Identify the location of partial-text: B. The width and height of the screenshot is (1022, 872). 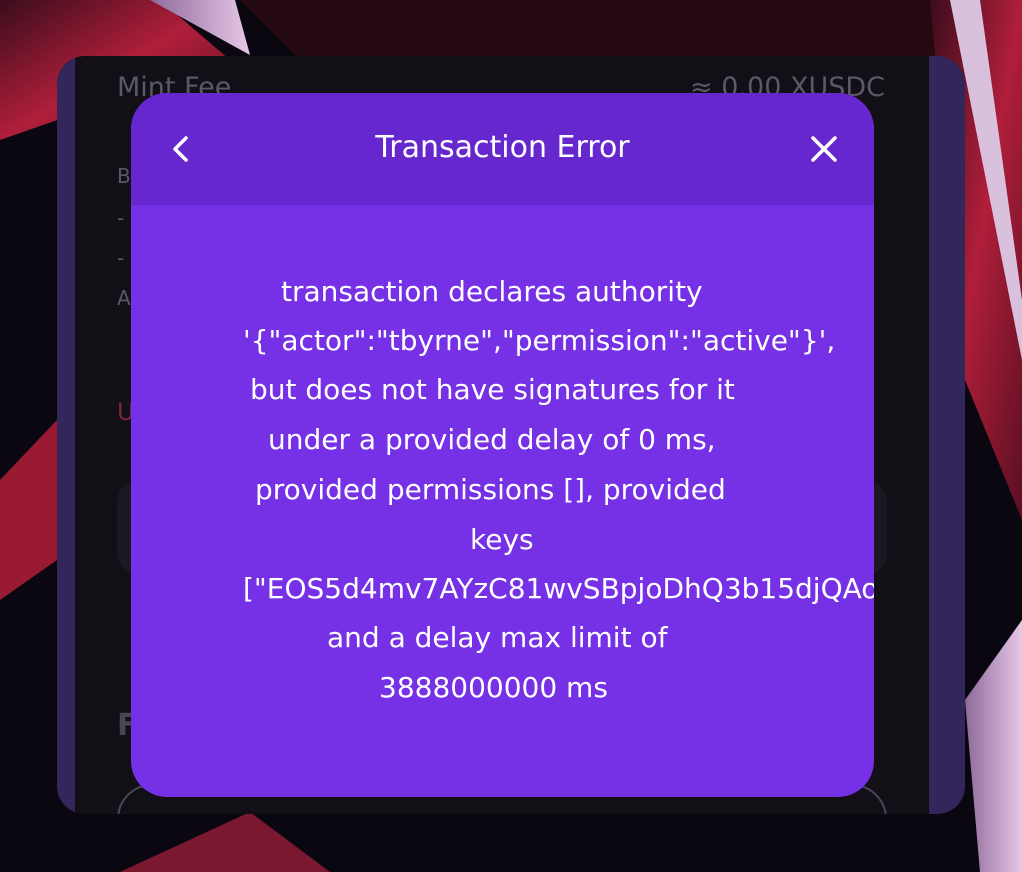
(124, 176).